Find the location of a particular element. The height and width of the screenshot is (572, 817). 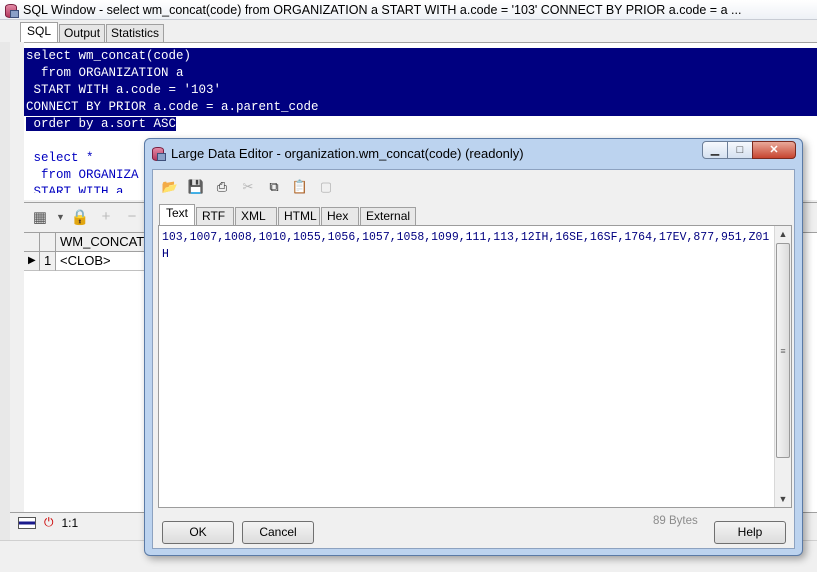

vertical-scrollbar: ▲ ≡ ▼ is located at coordinates (782, 366).